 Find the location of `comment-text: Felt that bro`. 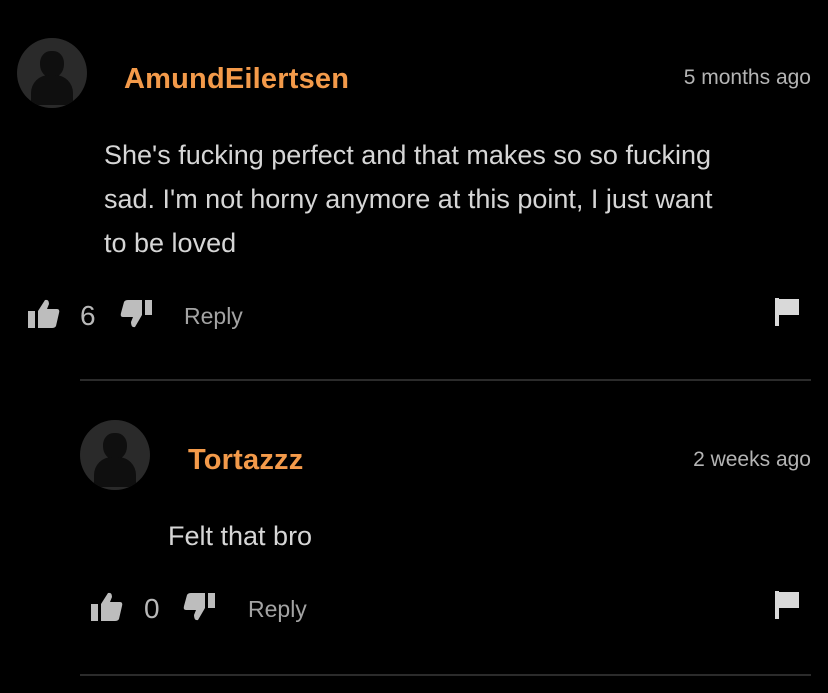

comment-text: Felt that bro is located at coordinates (240, 536).